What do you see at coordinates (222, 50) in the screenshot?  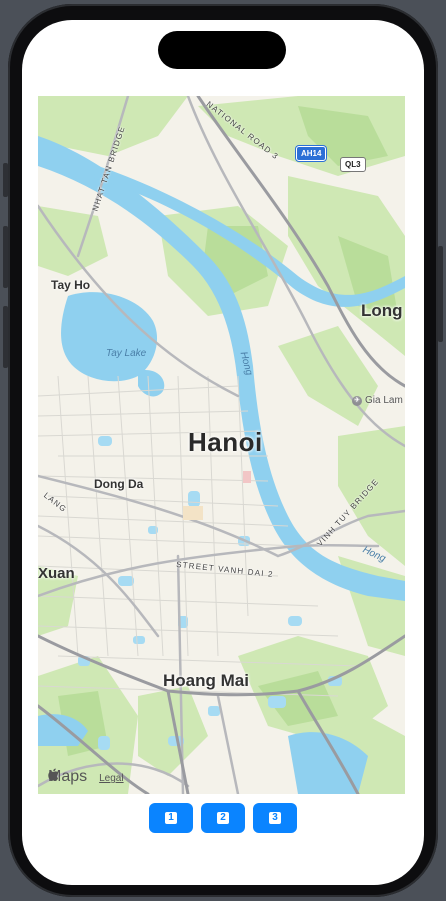 I see `dynamic-island` at bounding box center [222, 50].